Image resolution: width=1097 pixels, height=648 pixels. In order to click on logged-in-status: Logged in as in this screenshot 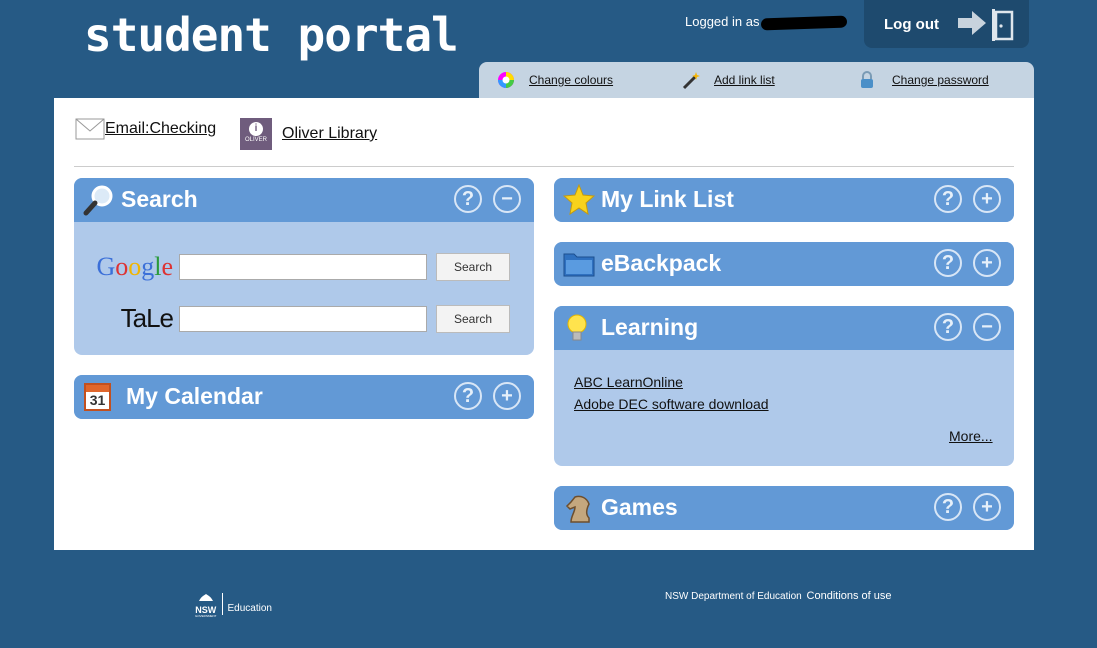, I will do `click(766, 22)`.